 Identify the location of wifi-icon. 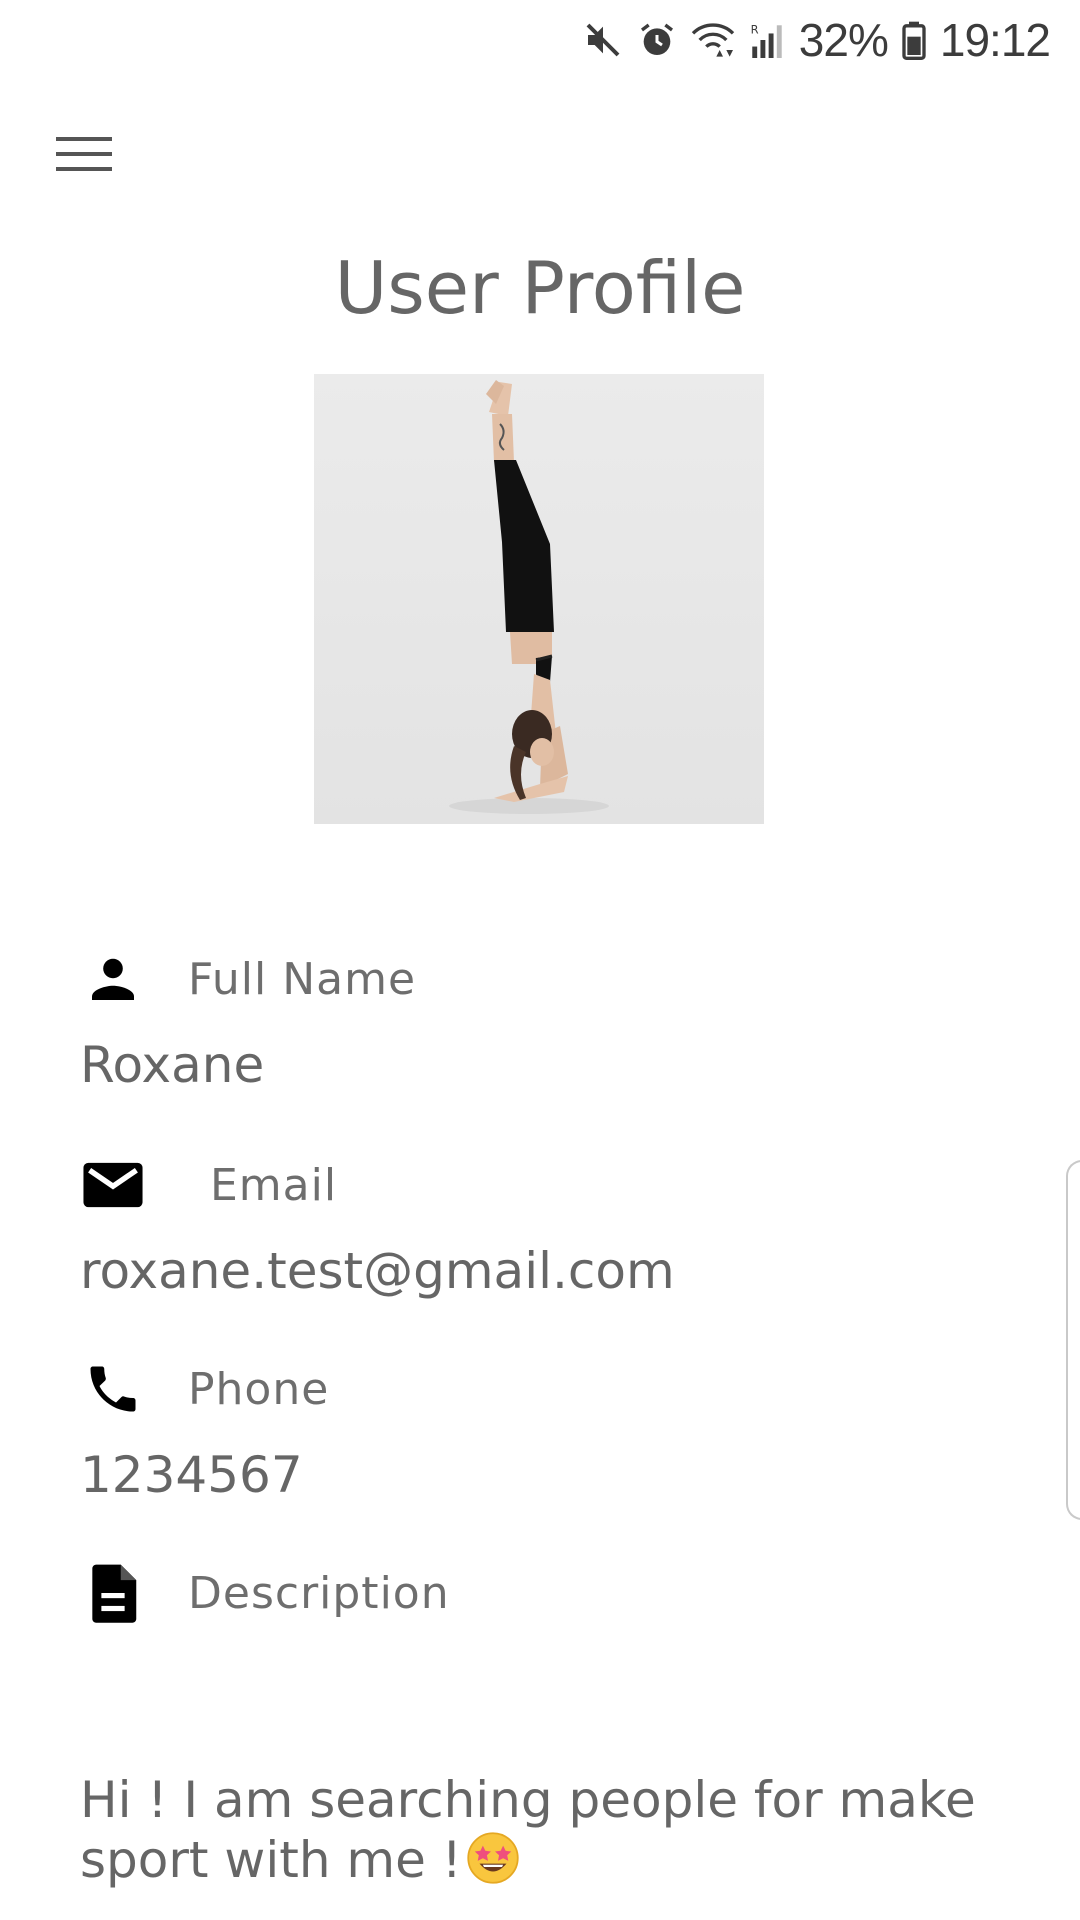
(713, 40).